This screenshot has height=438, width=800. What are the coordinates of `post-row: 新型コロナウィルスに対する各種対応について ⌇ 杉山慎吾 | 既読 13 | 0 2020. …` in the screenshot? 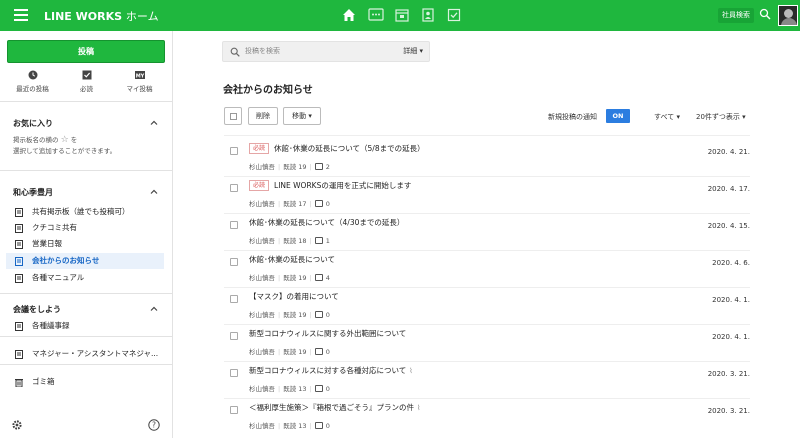 It's located at (487, 382).